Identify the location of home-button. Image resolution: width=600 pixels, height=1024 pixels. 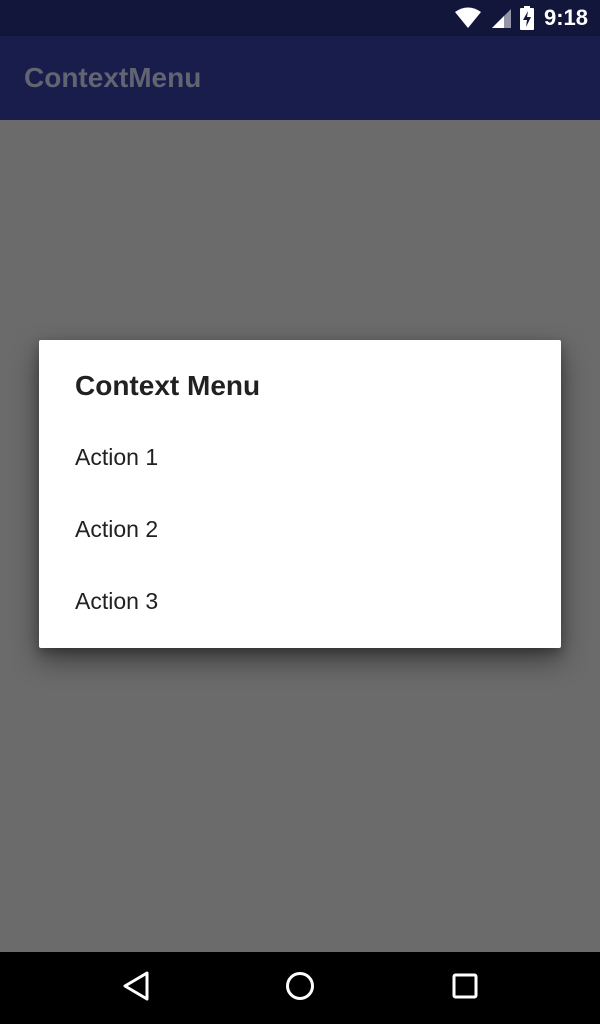
(300, 988).